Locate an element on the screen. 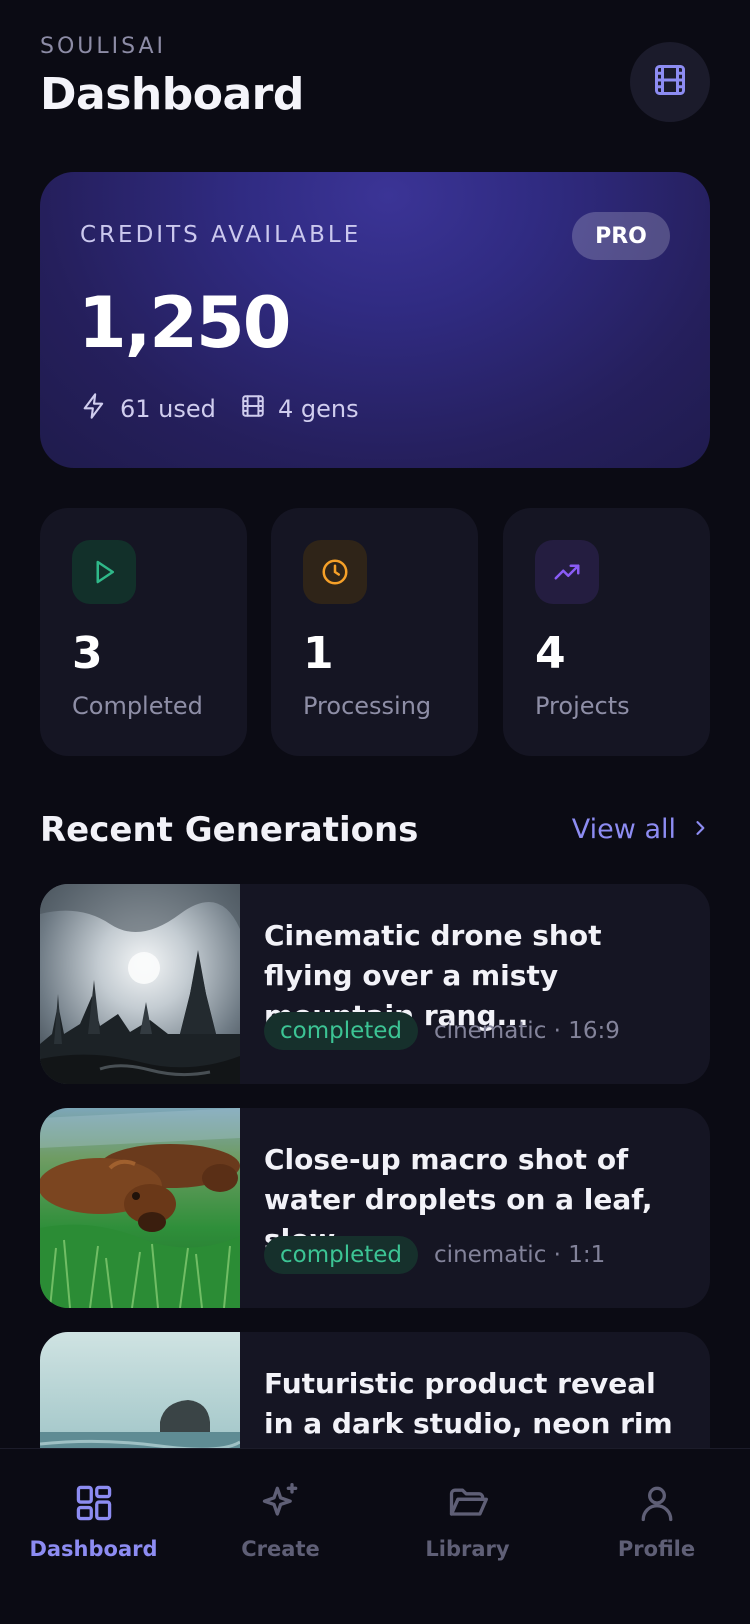 The width and height of the screenshot is (750, 1624). chevron-right-icon is located at coordinates (693, 829).